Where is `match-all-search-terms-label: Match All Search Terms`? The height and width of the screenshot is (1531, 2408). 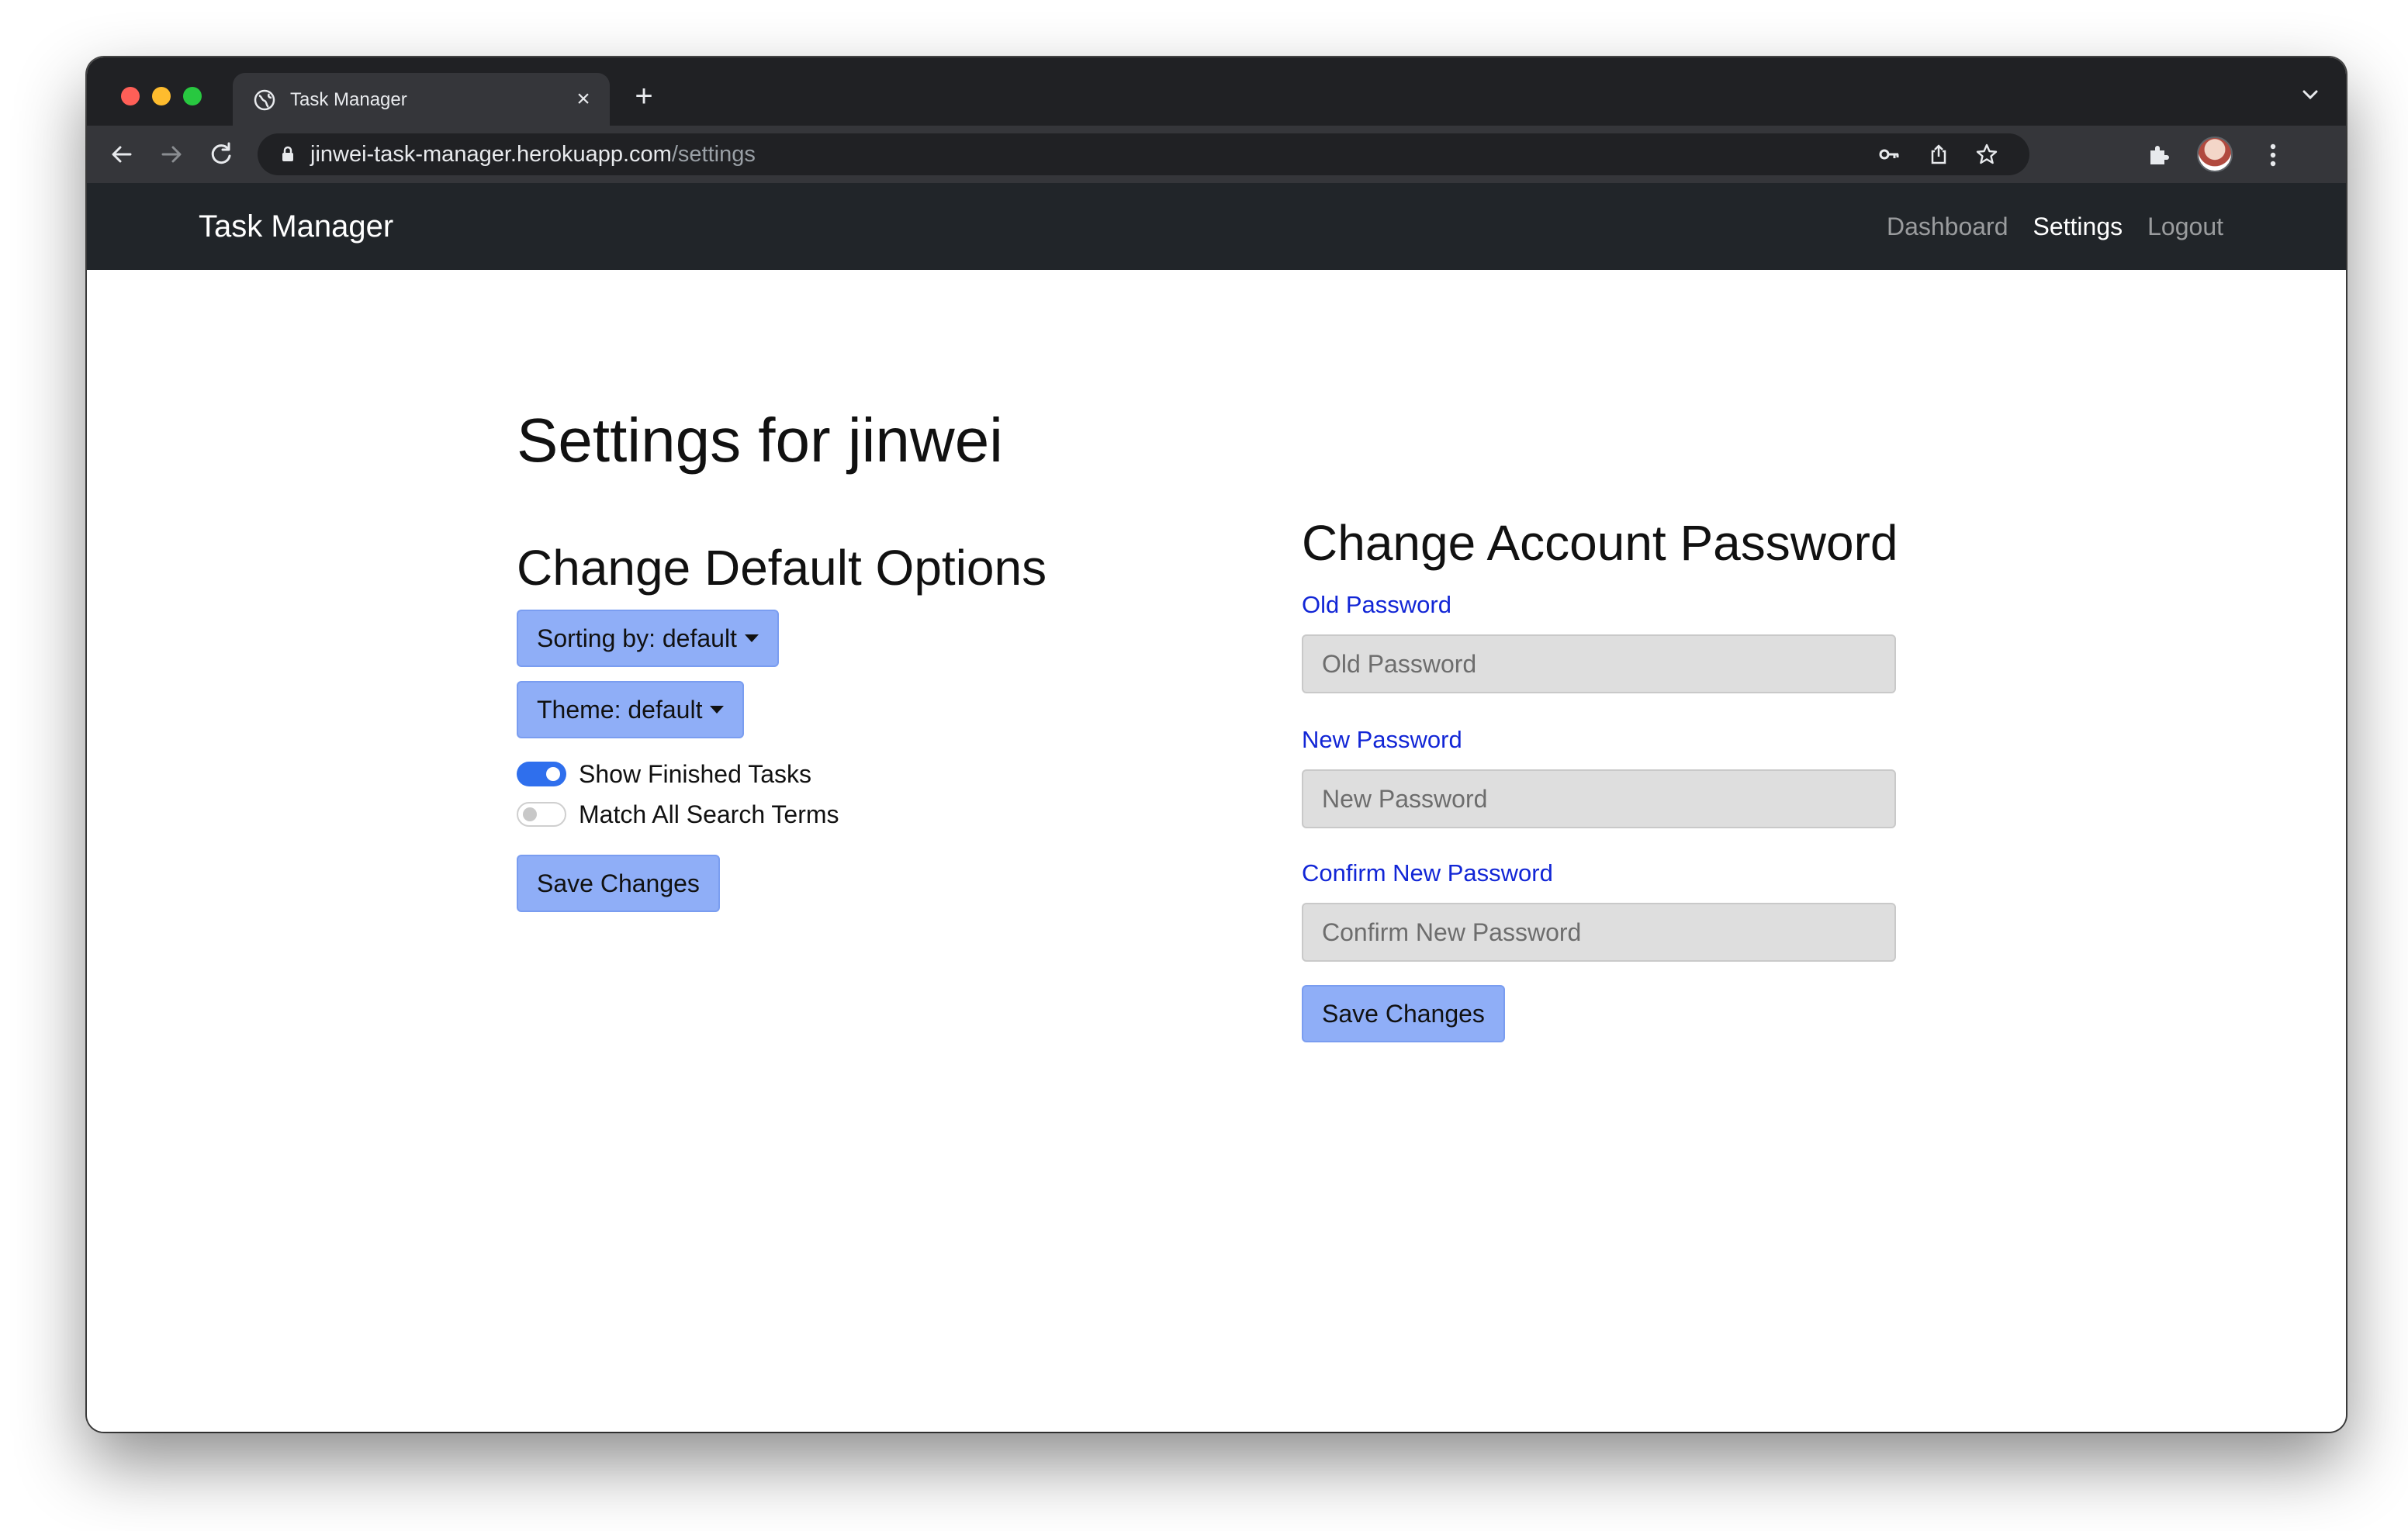
match-all-search-terms-label: Match All Search Terms is located at coordinates (709, 814).